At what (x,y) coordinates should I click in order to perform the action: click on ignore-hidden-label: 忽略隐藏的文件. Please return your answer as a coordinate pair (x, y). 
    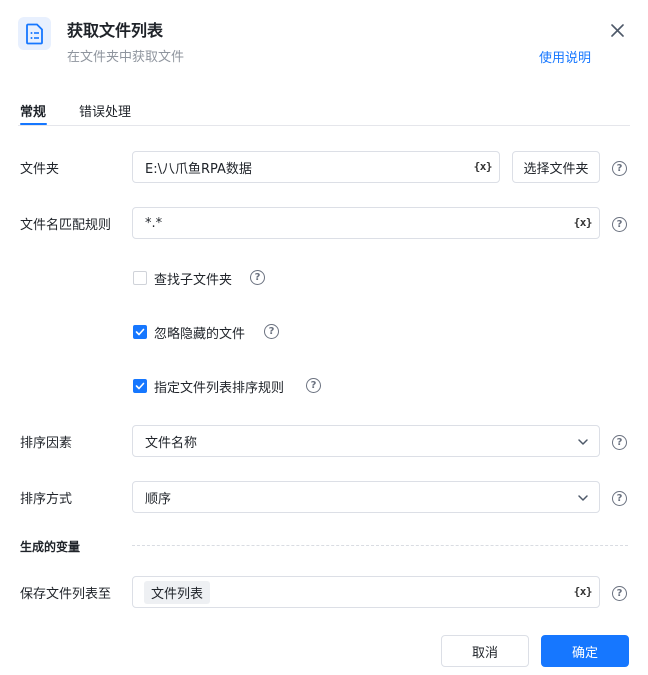
    Looking at the image, I should click on (199, 332).